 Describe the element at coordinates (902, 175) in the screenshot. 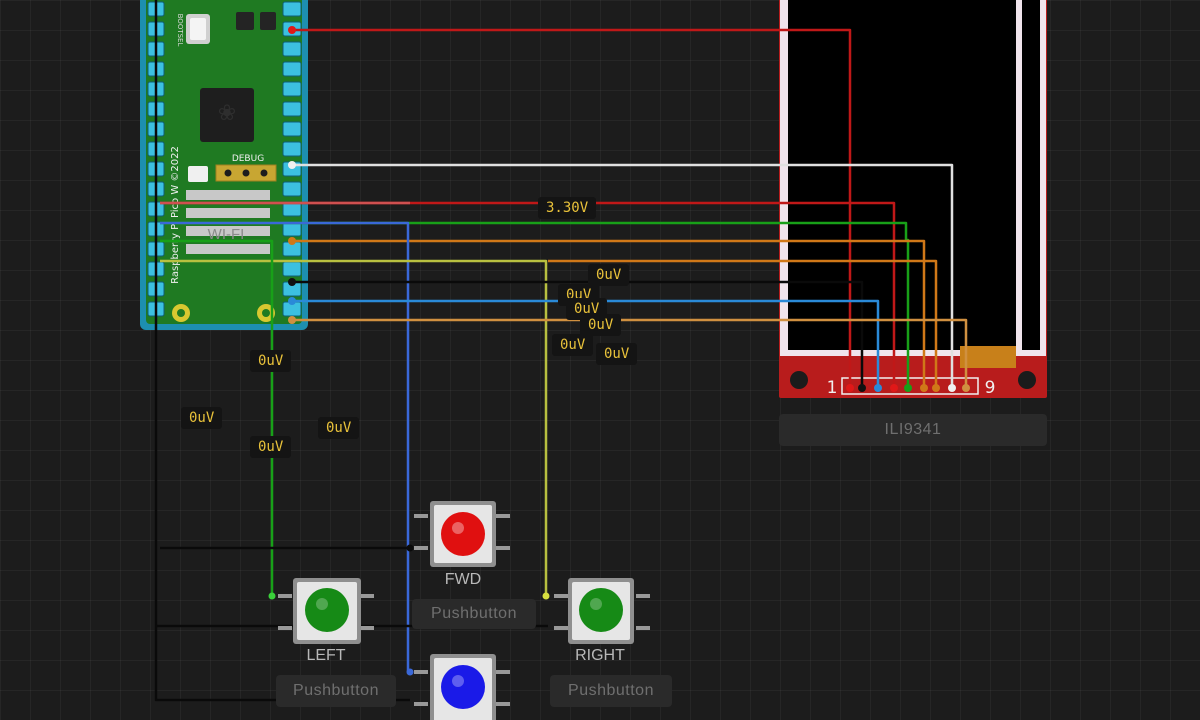

I see `display-screen` at that location.